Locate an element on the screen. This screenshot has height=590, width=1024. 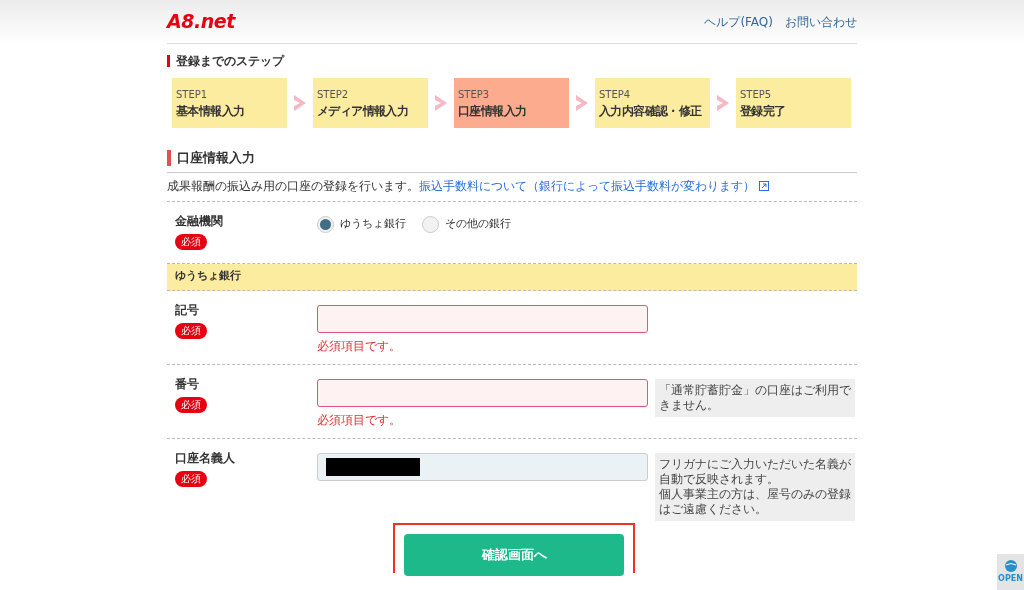
step-label: メディア情報入力 is located at coordinates (363, 111).